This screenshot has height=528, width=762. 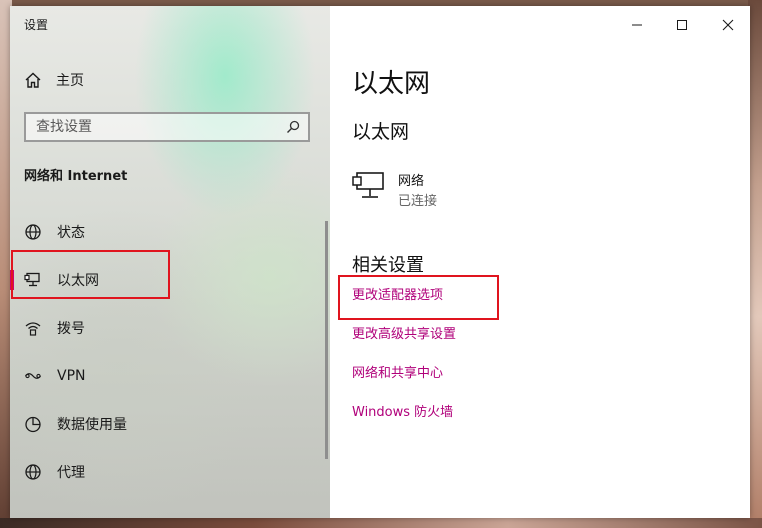 I want to click on data-usage-icon, so click(x=33, y=424).